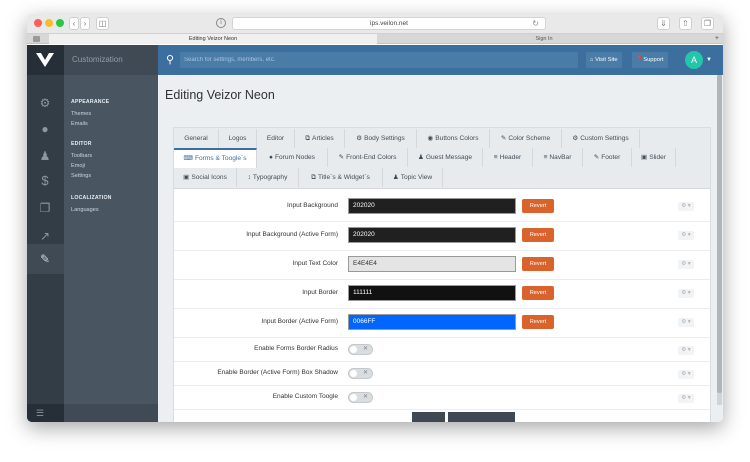 The height and width of the screenshot is (462, 750). Describe the element at coordinates (432, 293) in the screenshot. I see `color-input: 111111` at that location.